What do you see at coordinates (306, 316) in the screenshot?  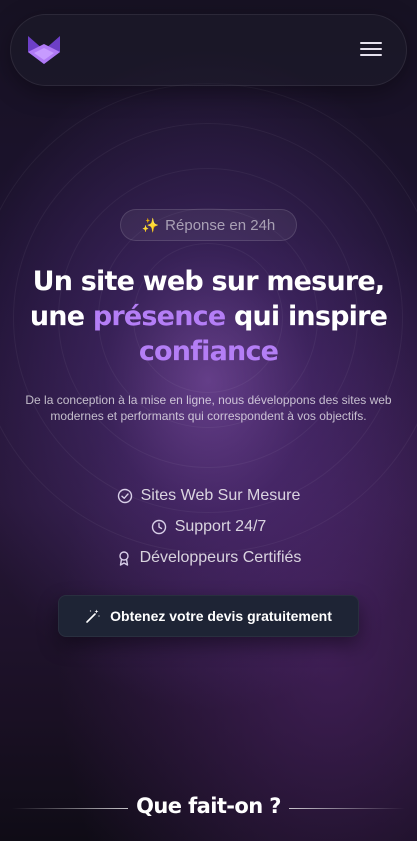 I see `headline-line-2-suffix: qui inspire` at bounding box center [306, 316].